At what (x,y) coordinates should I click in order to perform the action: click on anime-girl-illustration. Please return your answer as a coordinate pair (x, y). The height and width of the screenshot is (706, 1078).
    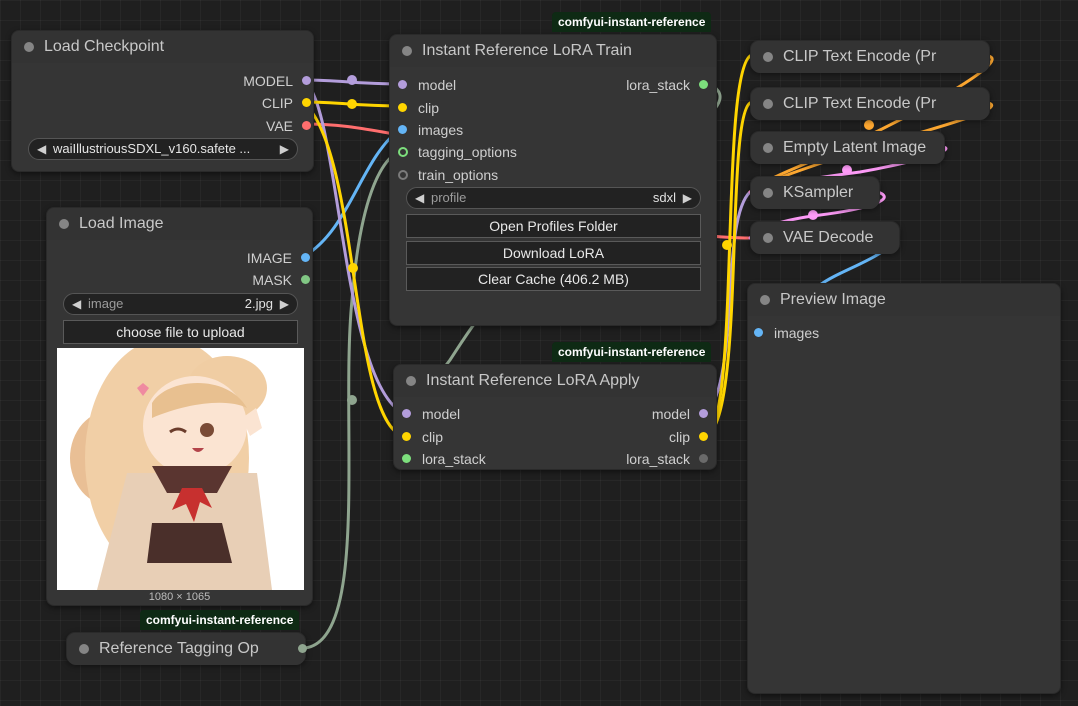
    Looking at the image, I should click on (180, 469).